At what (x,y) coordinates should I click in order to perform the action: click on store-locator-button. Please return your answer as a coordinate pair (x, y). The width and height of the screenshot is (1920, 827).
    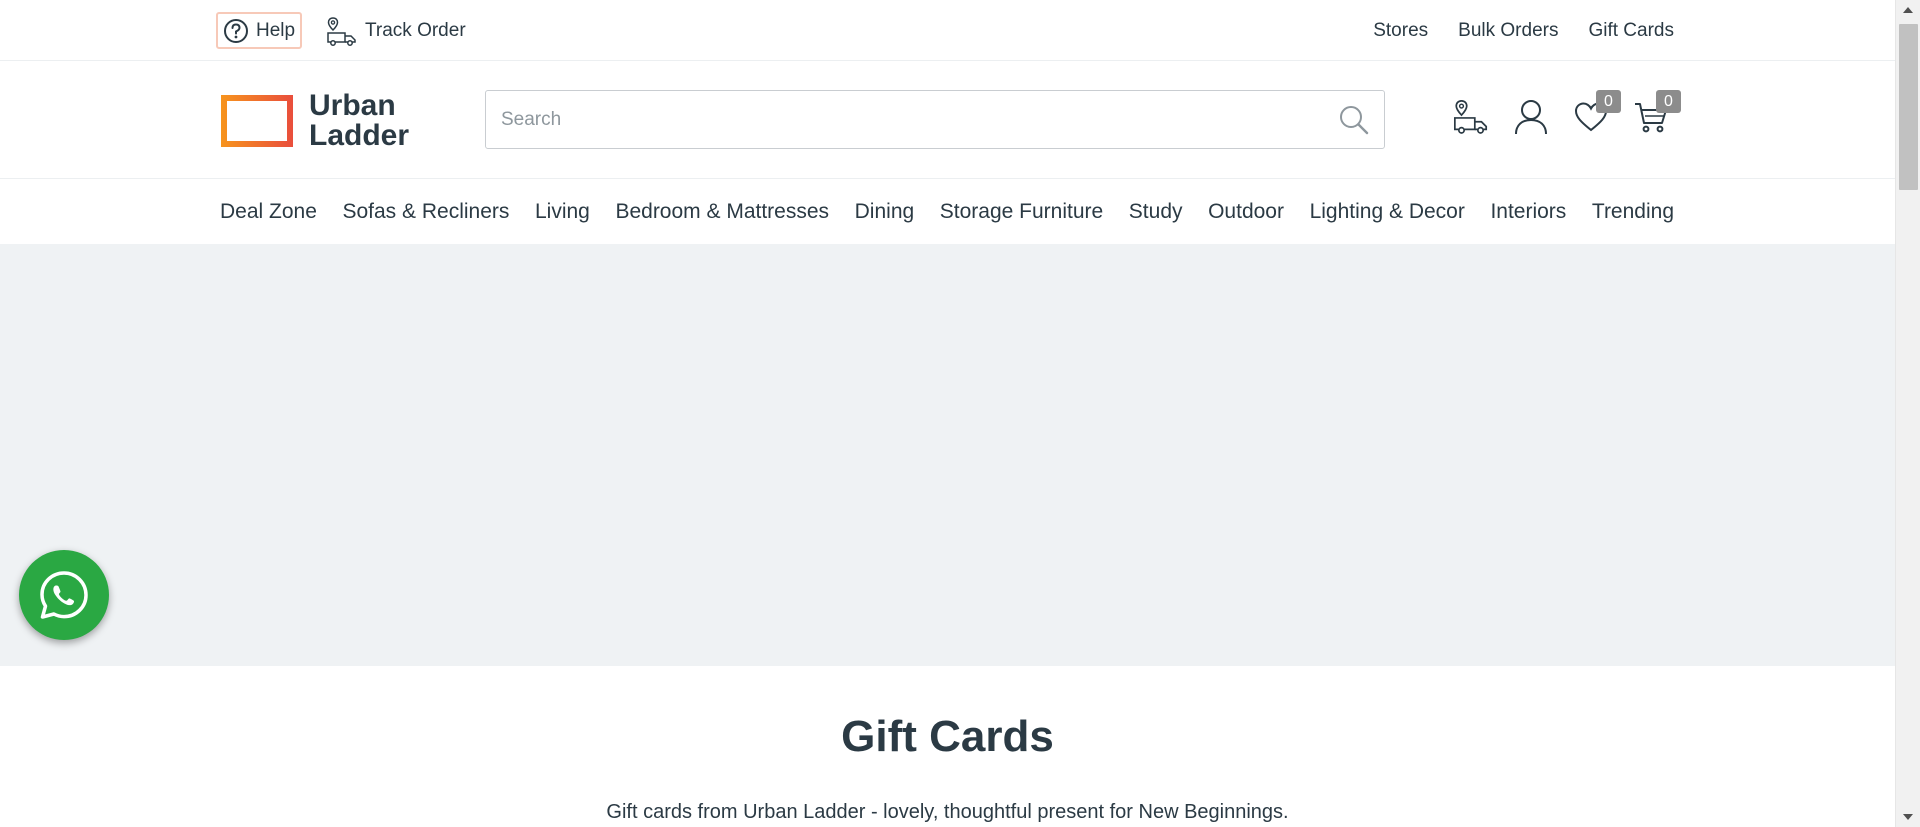
    Looking at the image, I should click on (1471, 117).